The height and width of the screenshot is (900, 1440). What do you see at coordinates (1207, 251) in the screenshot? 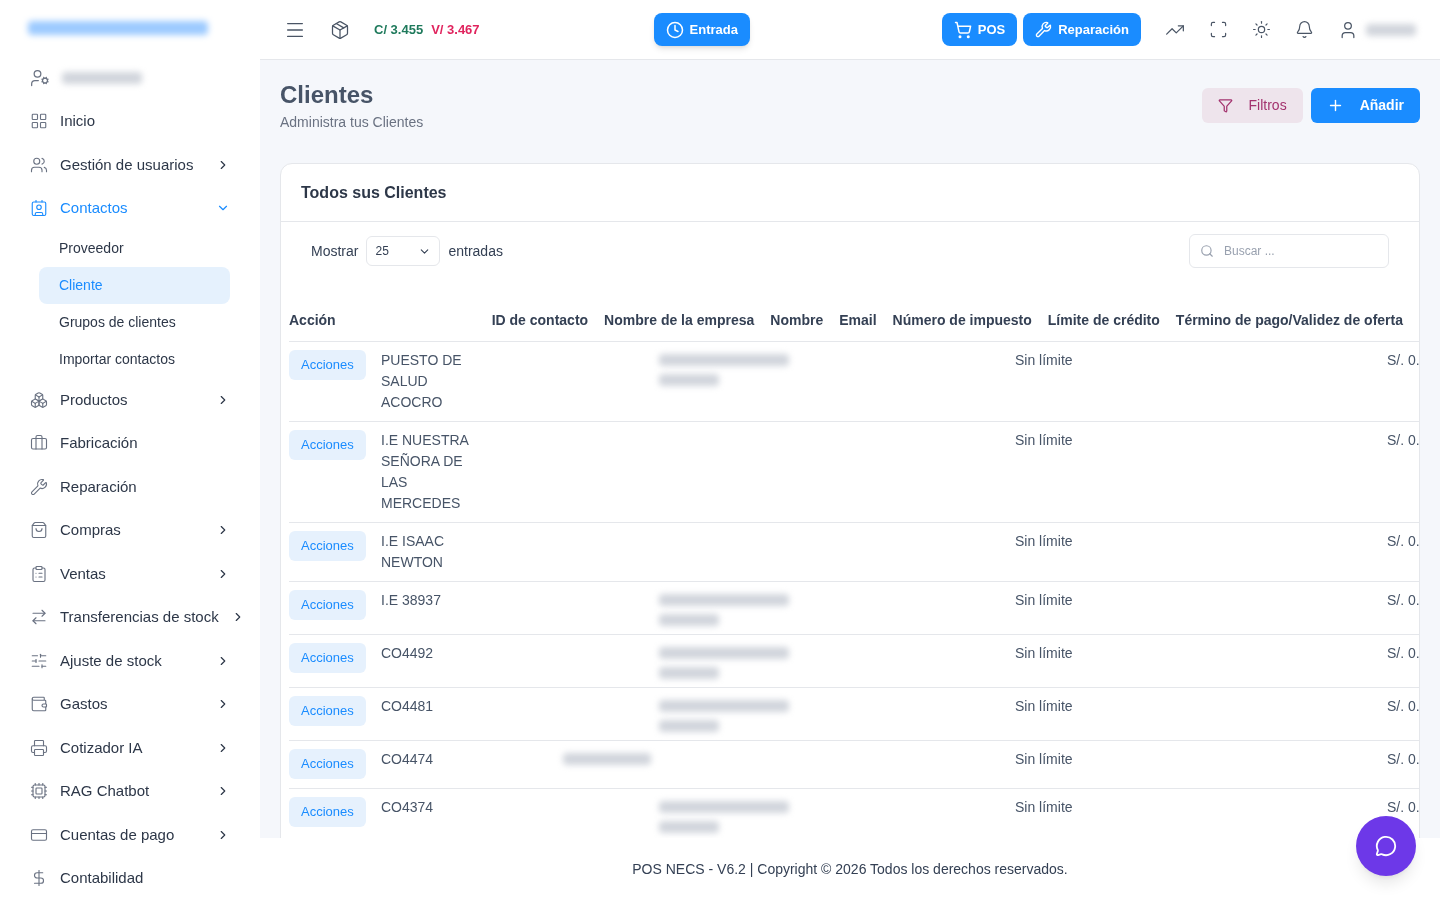
I see `search-icon` at bounding box center [1207, 251].